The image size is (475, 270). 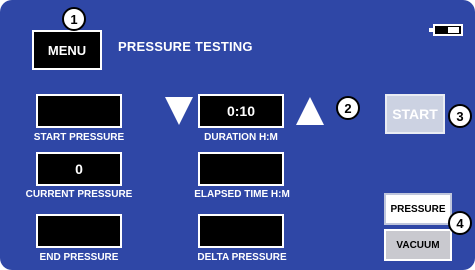 What do you see at coordinates (79, 137) in the screenshot?
I see `start-pressure-label: START PRESSURE` at bounding box center [79, 137].